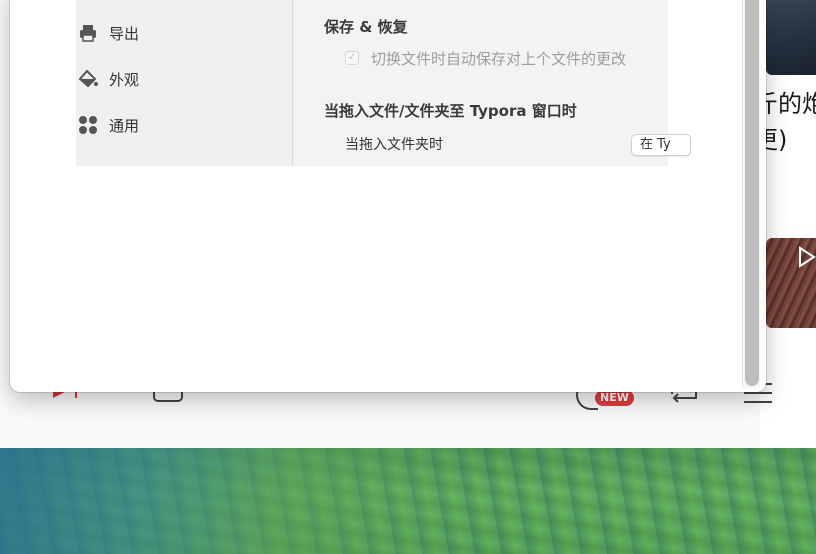 The height and width of the screenshot is (554, 816). Describe the element at coordinates (450, 111) in the screenshot. I see `drag-drop-title: 当拖入文件/文件夹至 Typora 窗口时` at that location.